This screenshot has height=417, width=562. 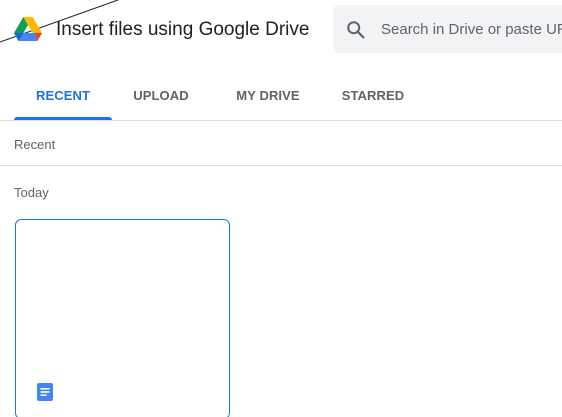 I want to click on tab-bar: RECENT UPLOAD MY DRIVE STARRED, so click(x=281, y=96).